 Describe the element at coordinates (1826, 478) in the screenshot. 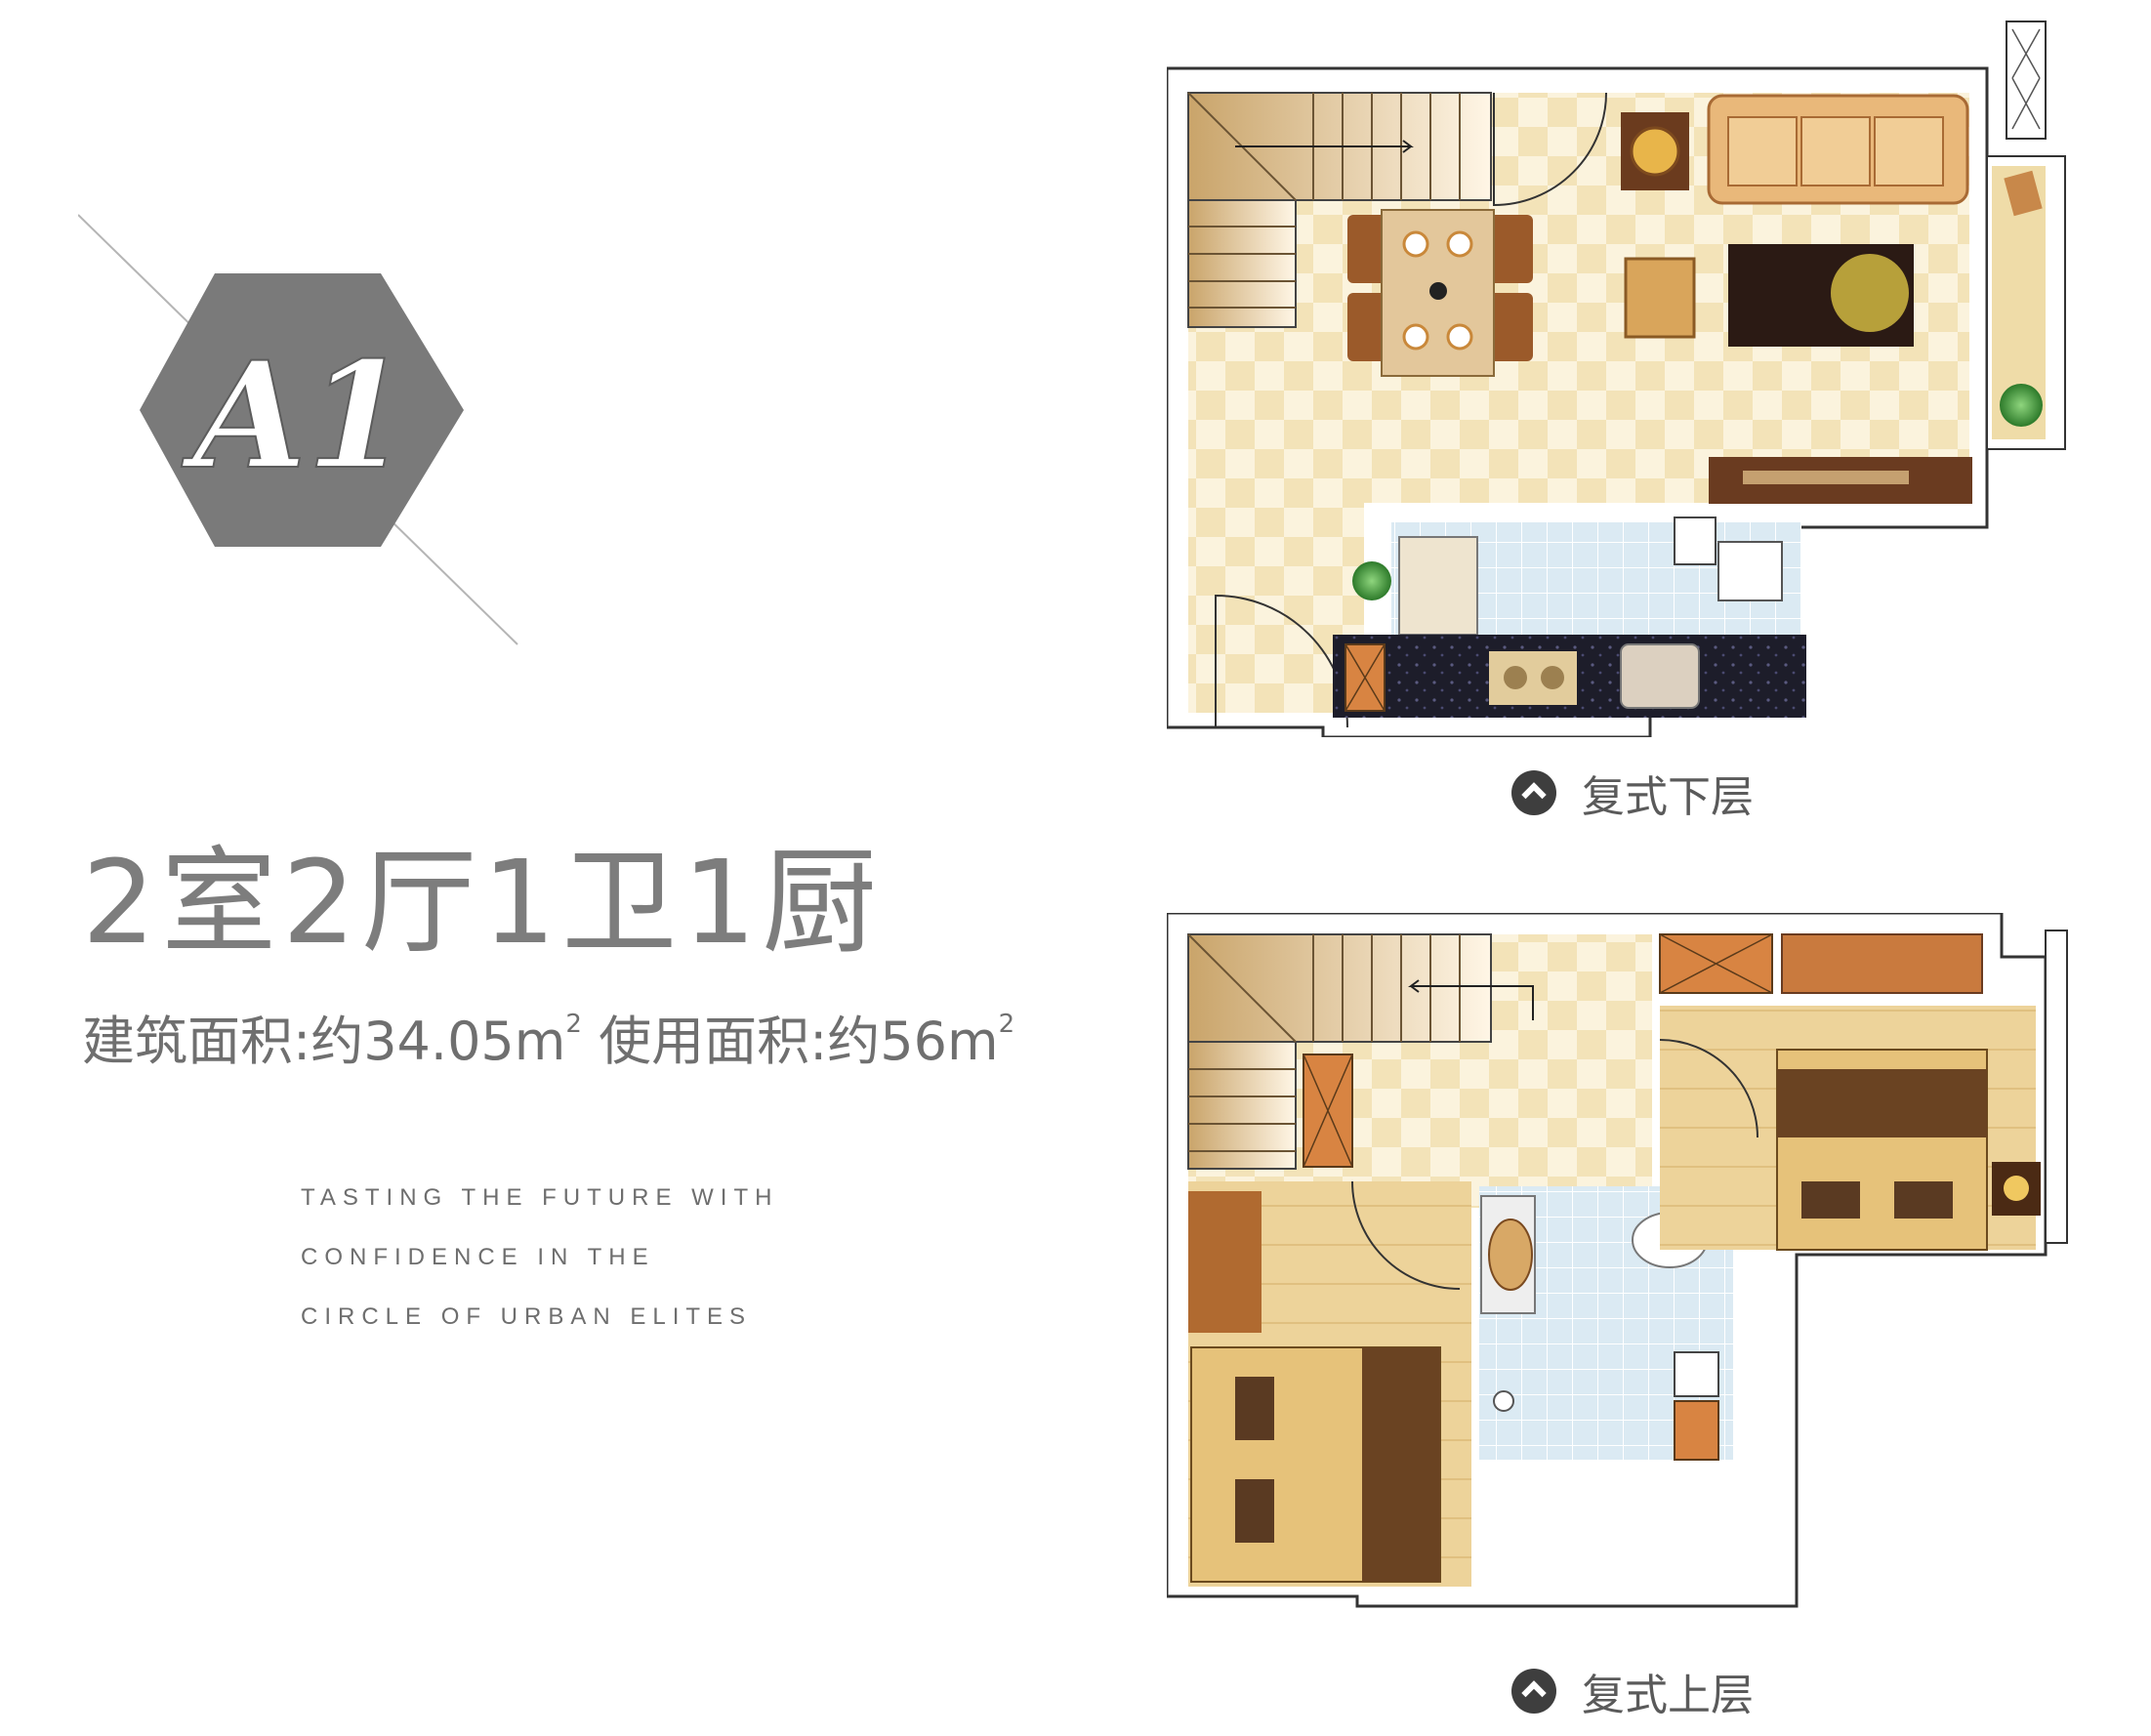

I see `tv` at that location.